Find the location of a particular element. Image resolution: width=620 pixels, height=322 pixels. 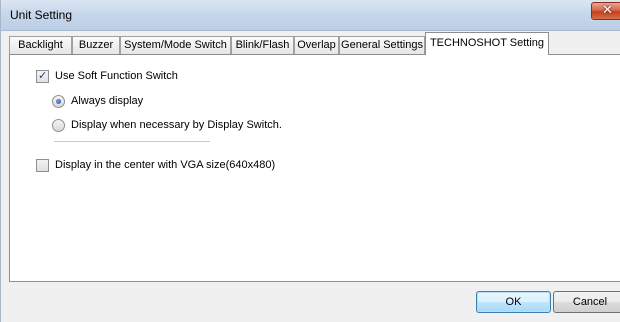

radio-selected-dot is located at coordinates (58, 101).